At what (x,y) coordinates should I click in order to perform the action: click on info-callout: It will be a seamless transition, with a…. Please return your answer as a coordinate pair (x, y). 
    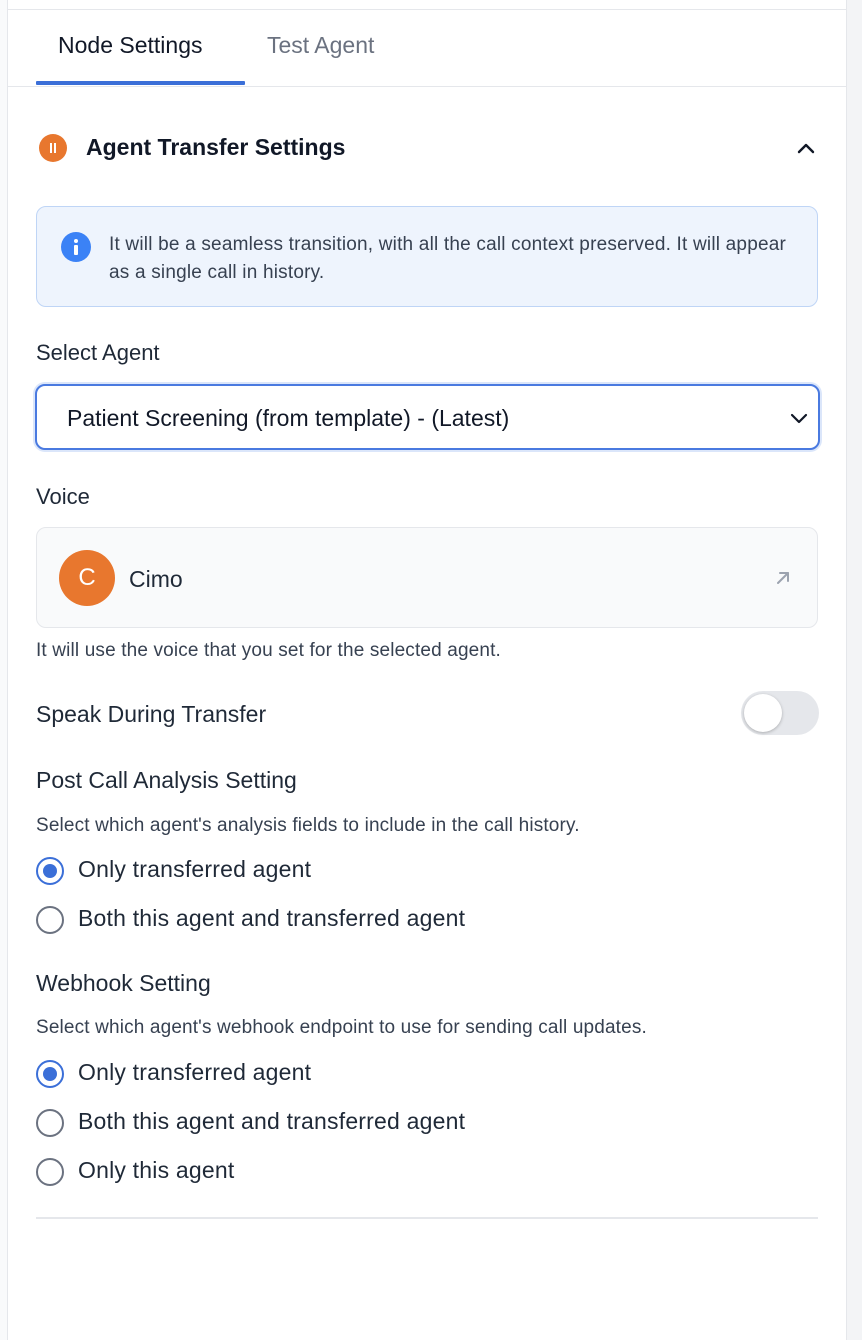
    Looking at the image, I should click on (427, 256).